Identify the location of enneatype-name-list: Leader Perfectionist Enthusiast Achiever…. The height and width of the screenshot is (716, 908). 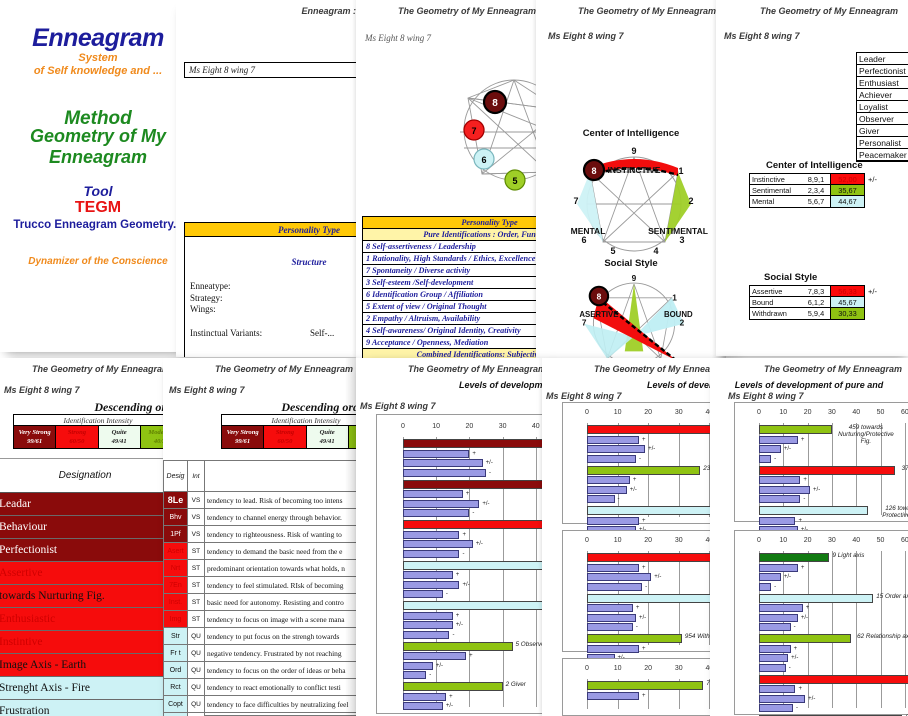
(882, 107).